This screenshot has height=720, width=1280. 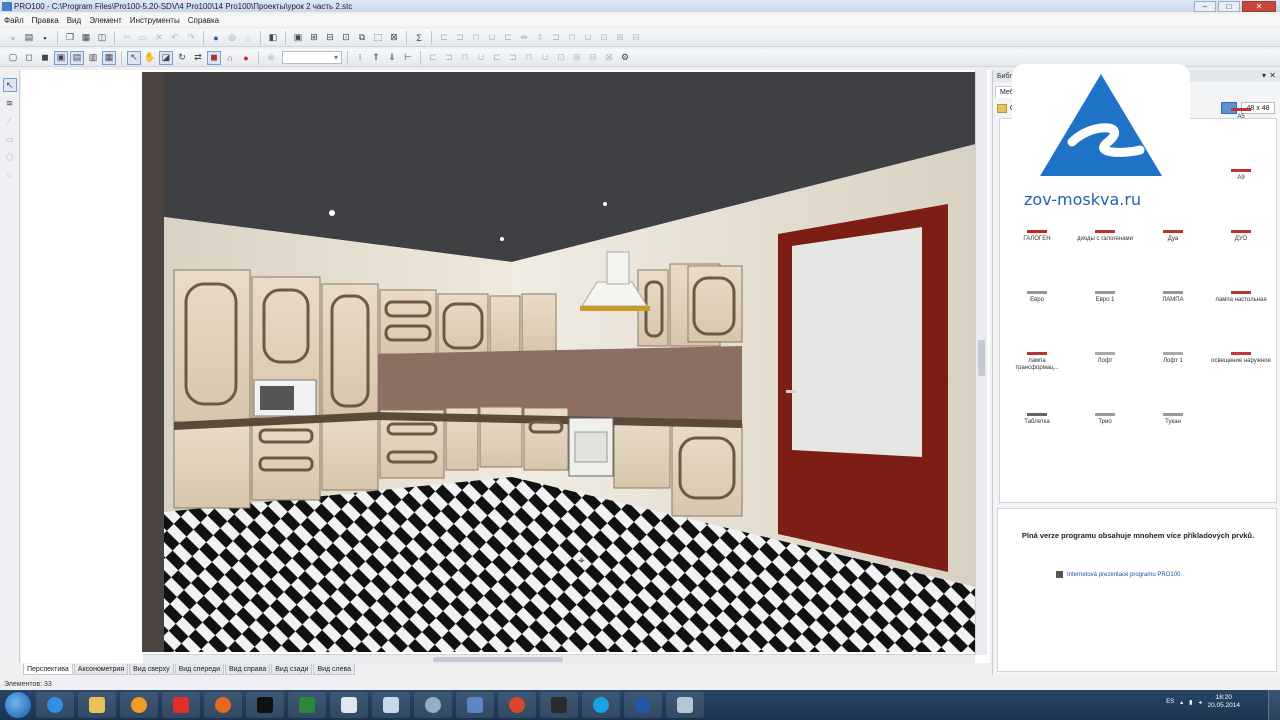 I want to click on center-icon: ⊡, so click(x=604, y=38).